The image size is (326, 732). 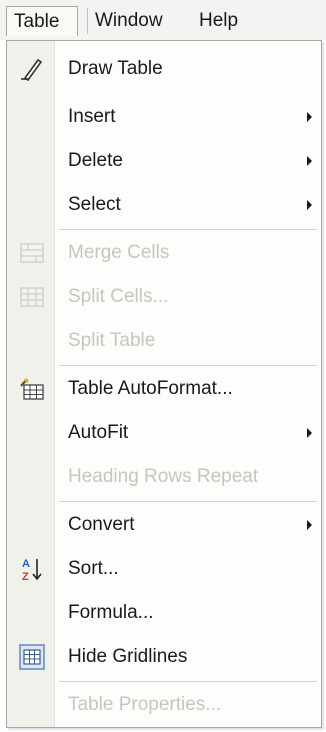 I want to click on menu-item-convert: Convert, so click(x=164, y=525).